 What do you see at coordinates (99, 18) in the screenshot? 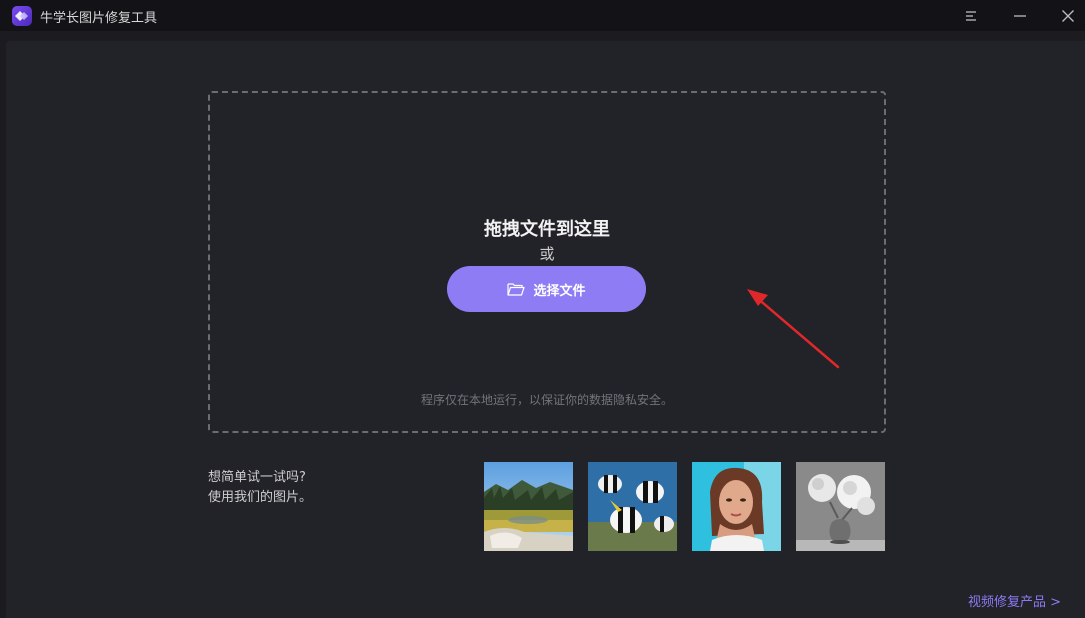
I see `app-title: 牛学长图片修复工具` at bounding box center [99, 18].